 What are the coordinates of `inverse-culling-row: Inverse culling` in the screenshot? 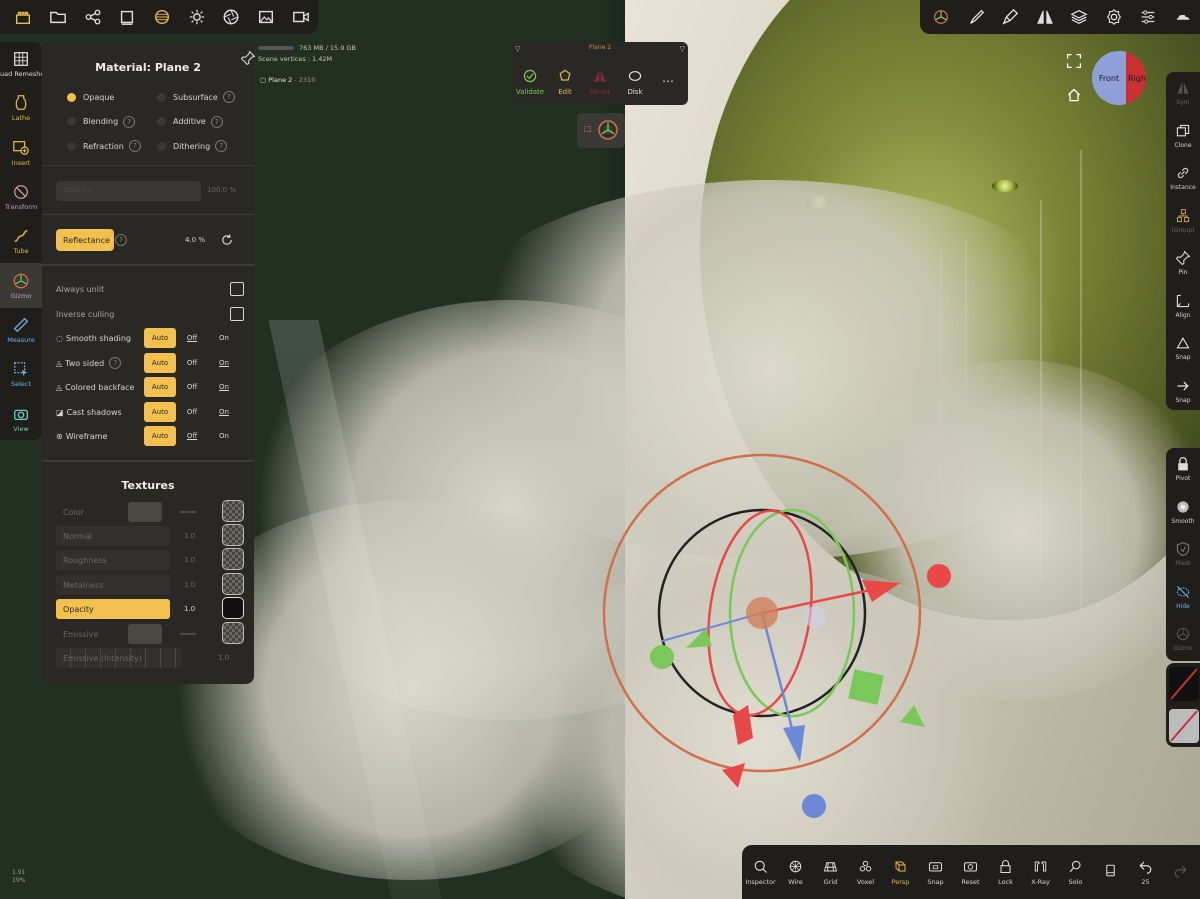 It's located at (150, 314).